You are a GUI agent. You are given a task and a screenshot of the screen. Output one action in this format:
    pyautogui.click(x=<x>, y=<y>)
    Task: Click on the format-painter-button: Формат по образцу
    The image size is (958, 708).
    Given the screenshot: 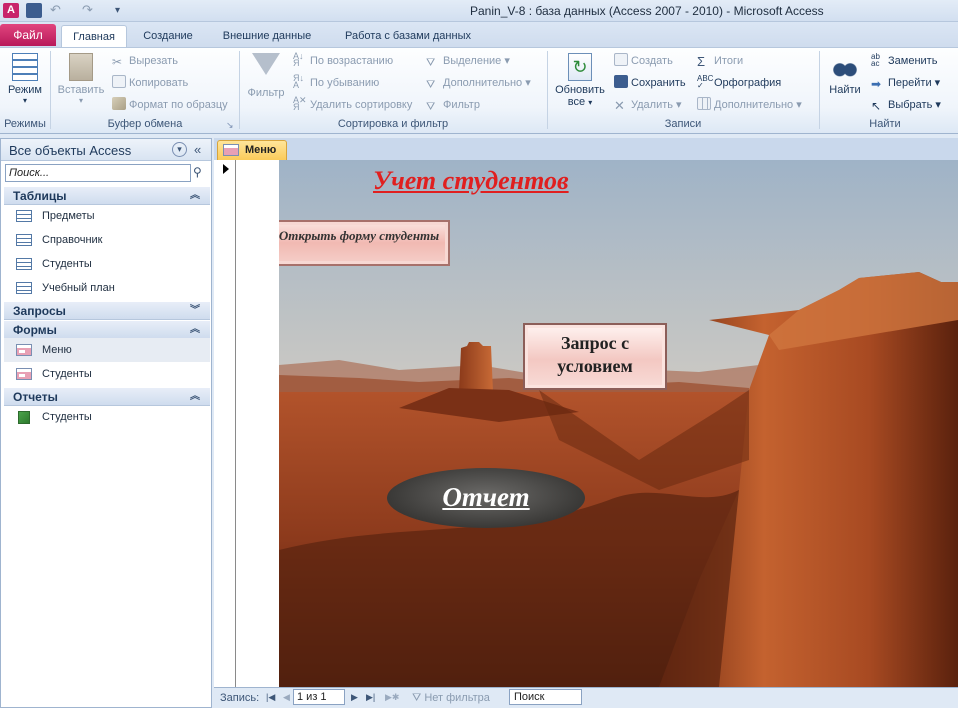 What is the action you would take?
    pyautogui.click(x=170, y=105)
    